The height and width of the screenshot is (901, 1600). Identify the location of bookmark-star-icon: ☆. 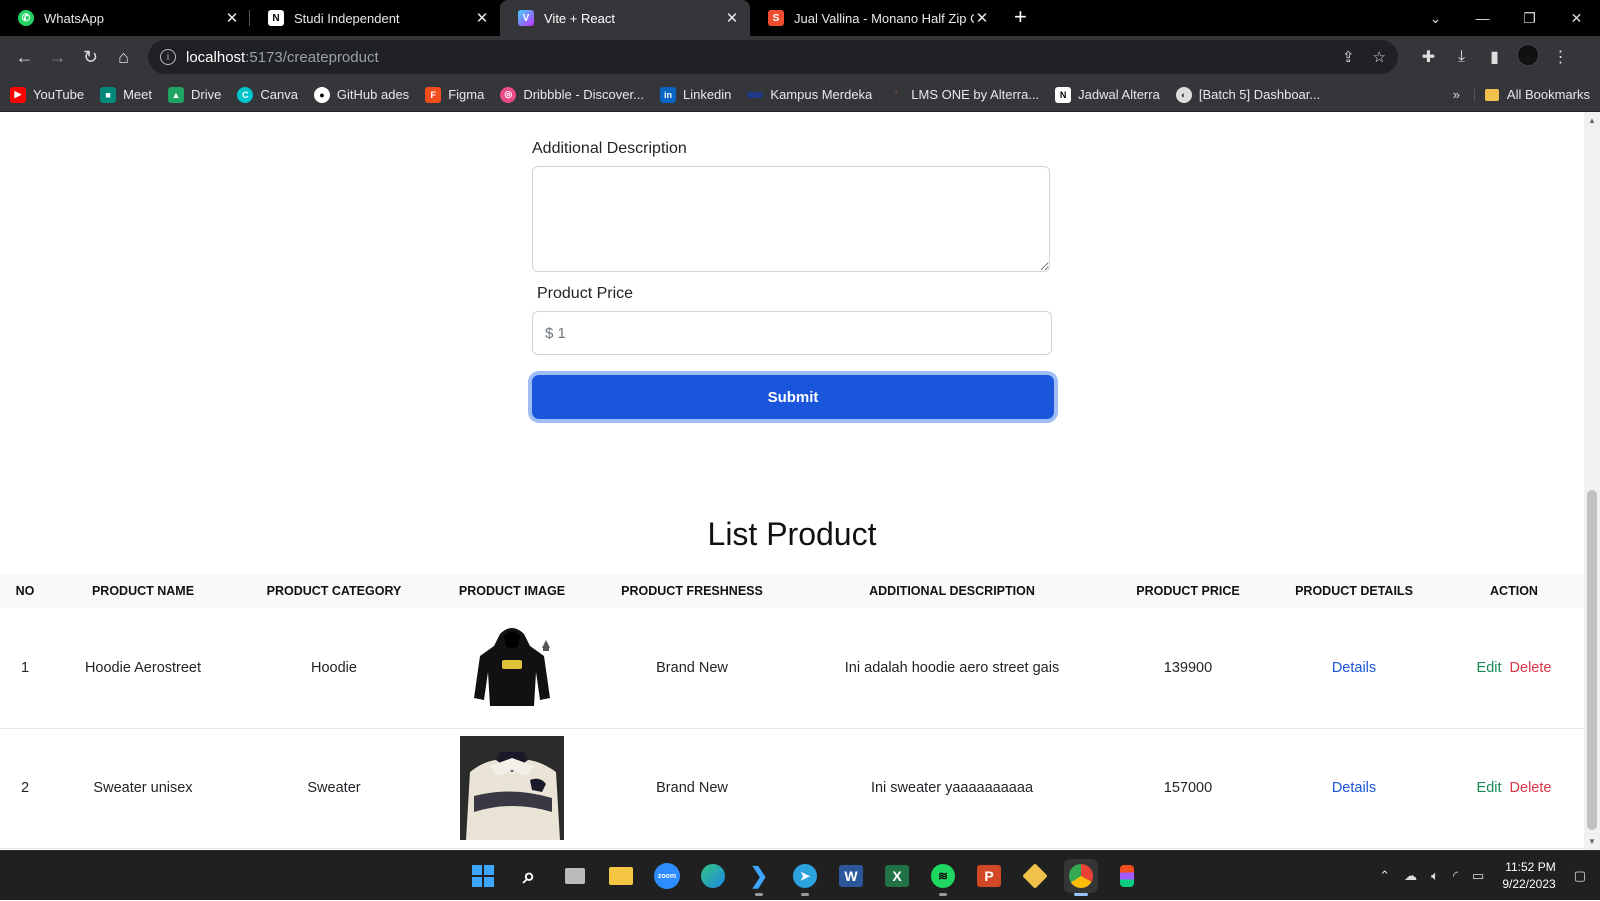
(1379, 57).